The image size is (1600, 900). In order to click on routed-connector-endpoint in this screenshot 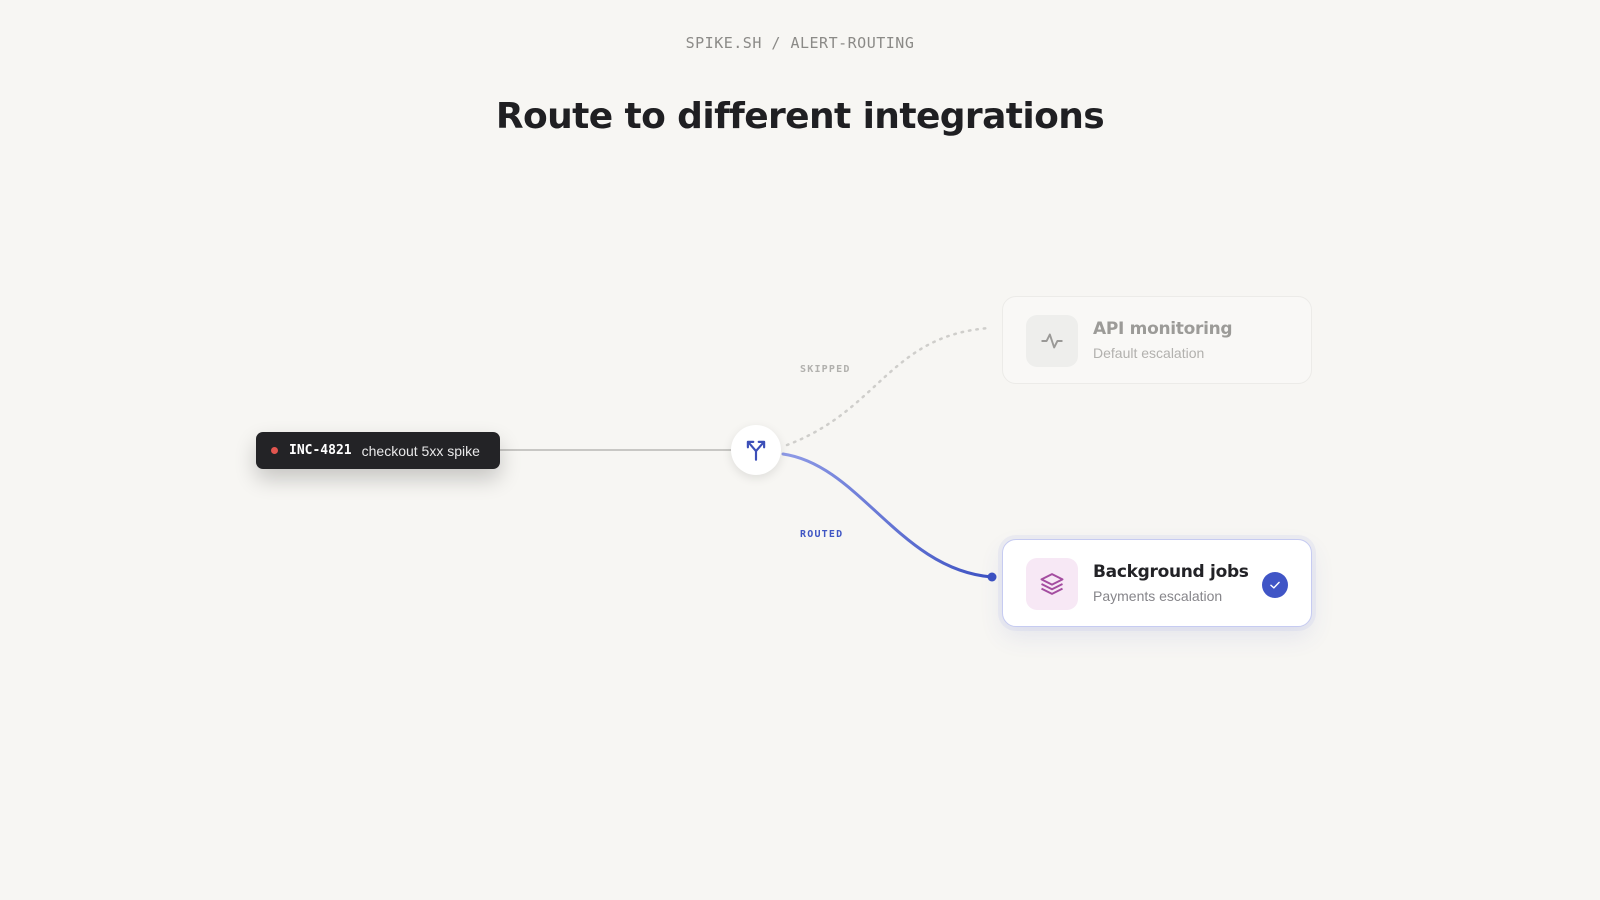, I will do `click(992, 577)`.